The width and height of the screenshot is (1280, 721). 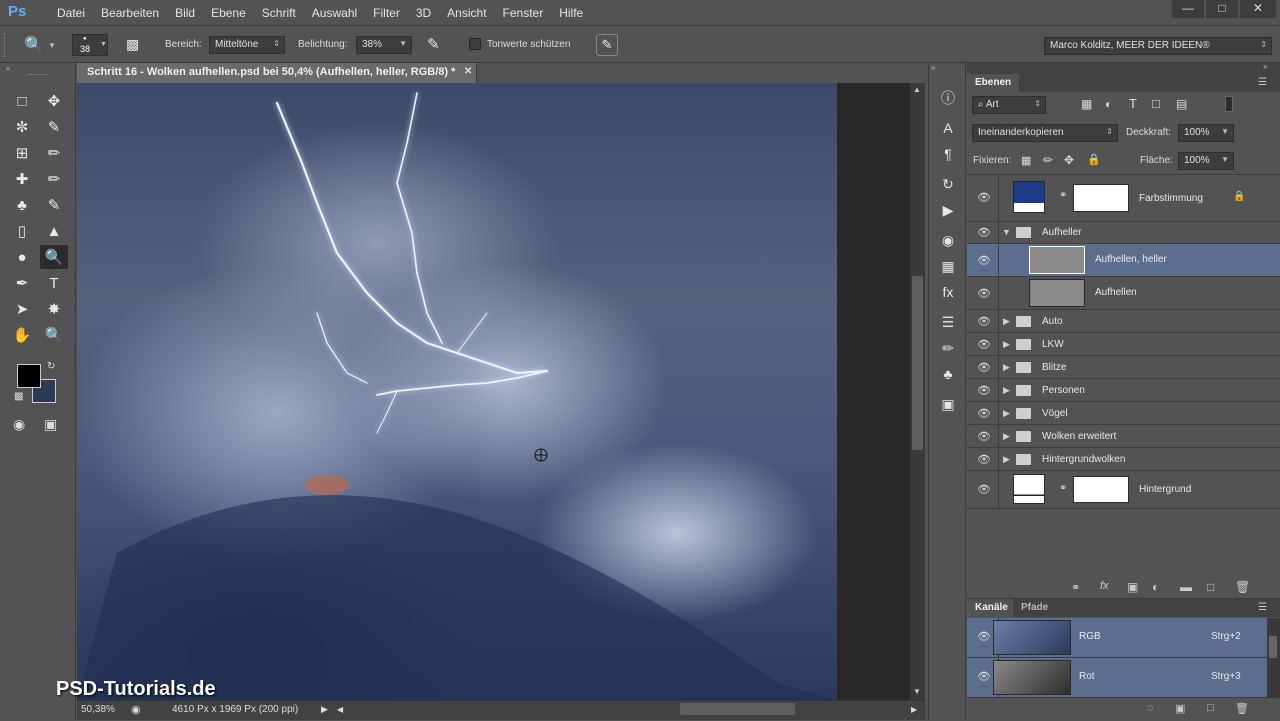 What do you see at coordinates (51, 366) in the screenshot?
I see `swap-colors-icon: ↻` at bounding box center [51, 366].